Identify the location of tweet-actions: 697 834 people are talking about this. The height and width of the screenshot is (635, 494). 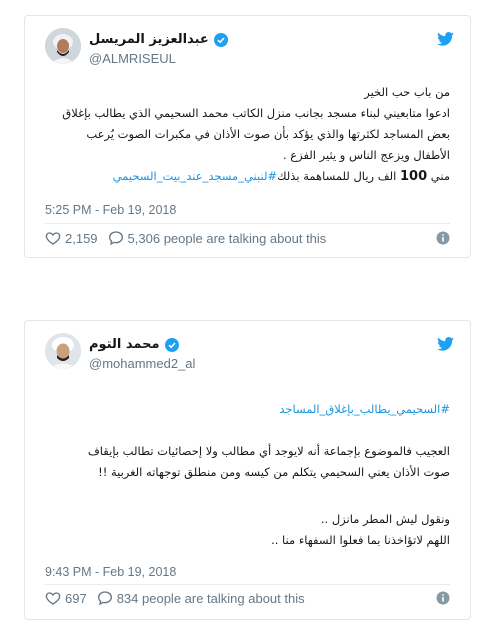
(247, 598).